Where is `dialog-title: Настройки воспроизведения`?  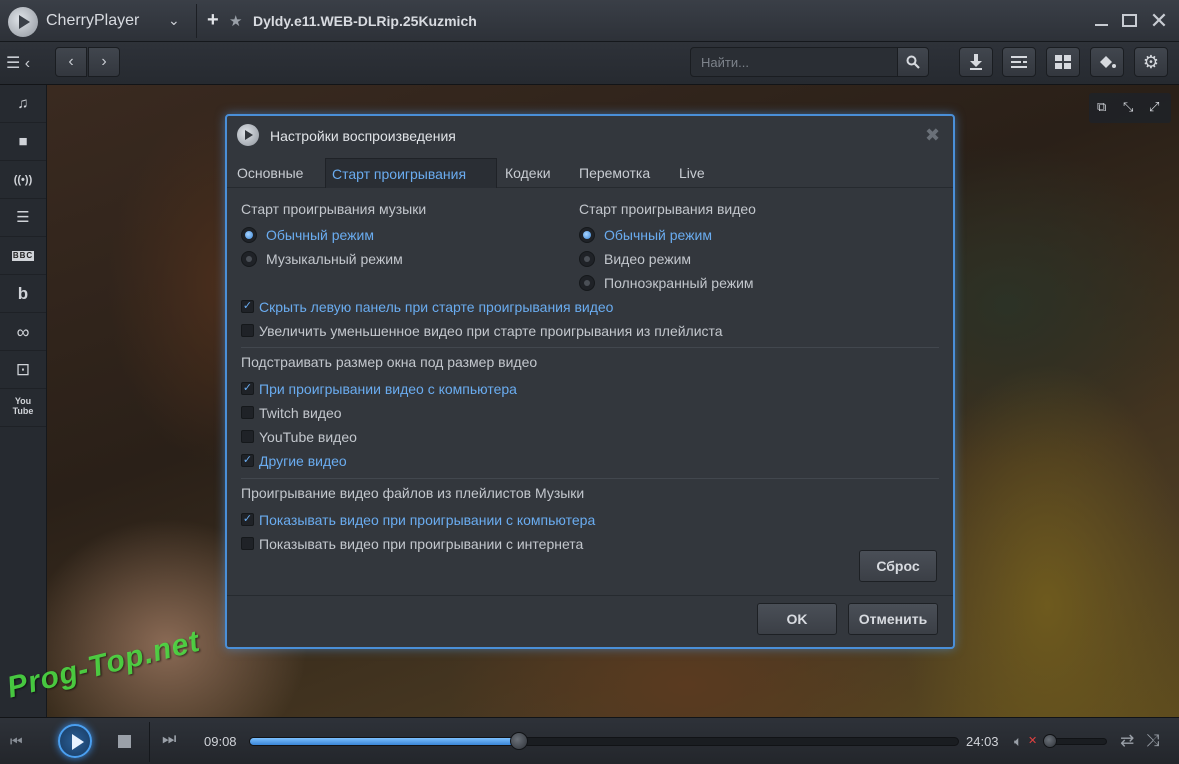
dialog-title: Настройки воспроизведения is located at coordinates (363, 136).